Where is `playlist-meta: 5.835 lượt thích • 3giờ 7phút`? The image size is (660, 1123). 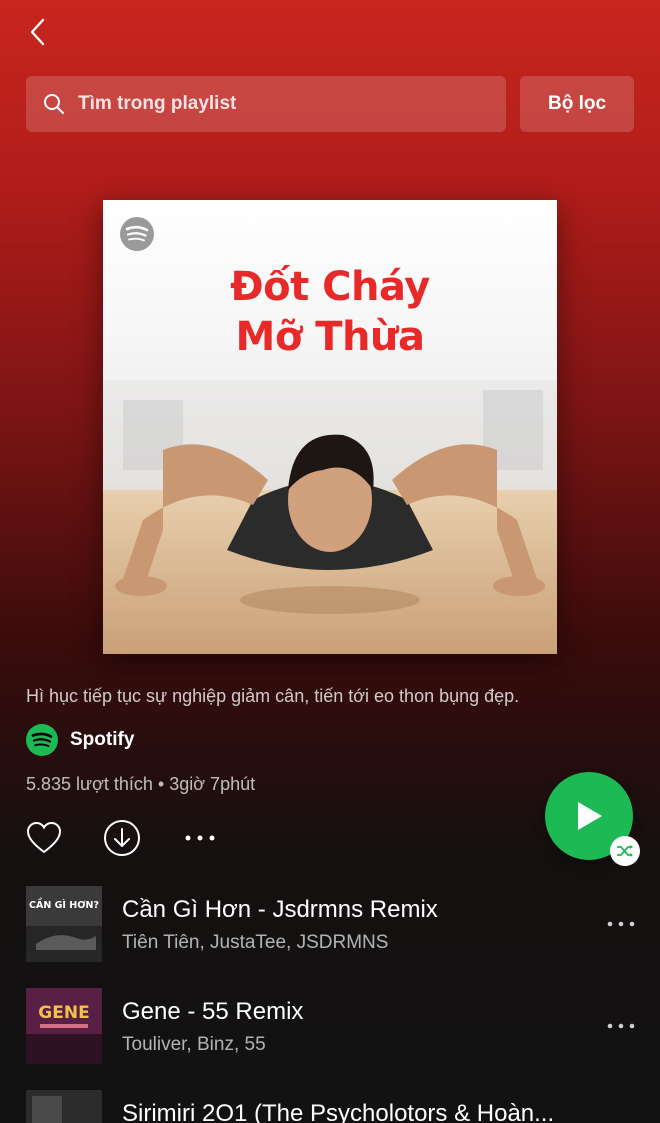 playlist-meta: 5.835 lượt thích • 3giờ 7phút is located at coordinates (141, 784).